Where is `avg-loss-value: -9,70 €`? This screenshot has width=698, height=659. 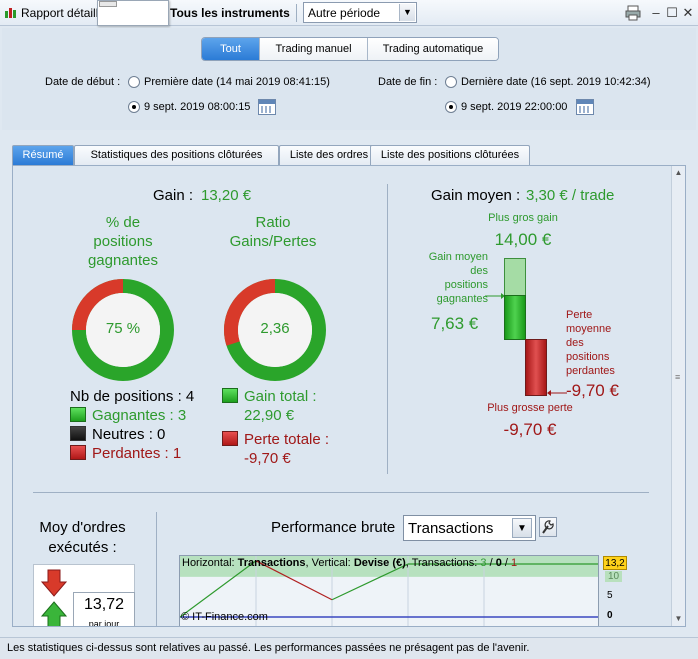 avg-loss-value: -9,70 € is located at coordinates (592, 390).